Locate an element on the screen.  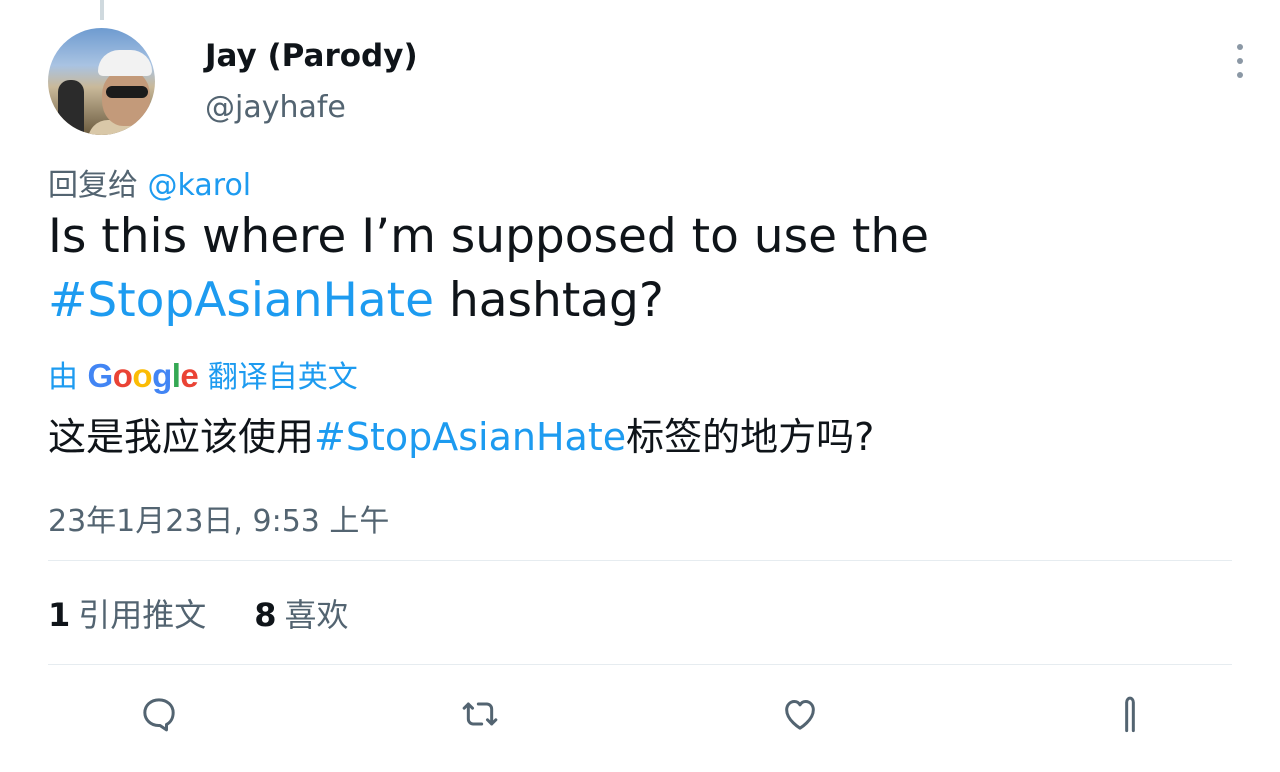
share-icon is located at coordinates (1130, 714).